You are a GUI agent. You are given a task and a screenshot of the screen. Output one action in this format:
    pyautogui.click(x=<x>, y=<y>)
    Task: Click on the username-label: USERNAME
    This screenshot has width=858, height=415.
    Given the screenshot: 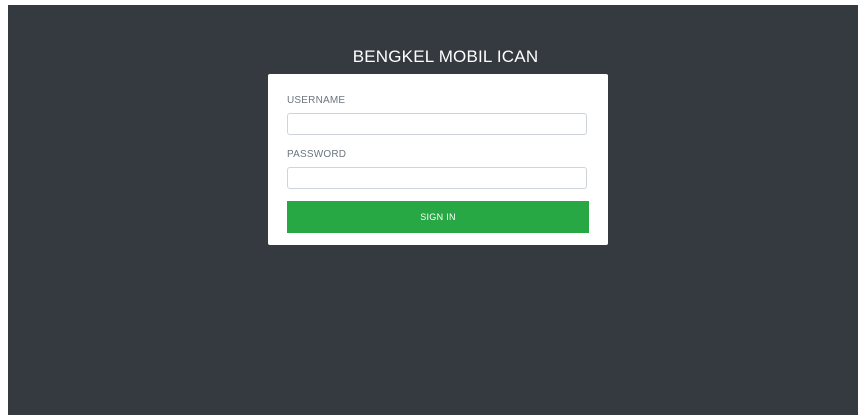 What is the action you would take?
    pyautogui.click(x=316, y=100)
    